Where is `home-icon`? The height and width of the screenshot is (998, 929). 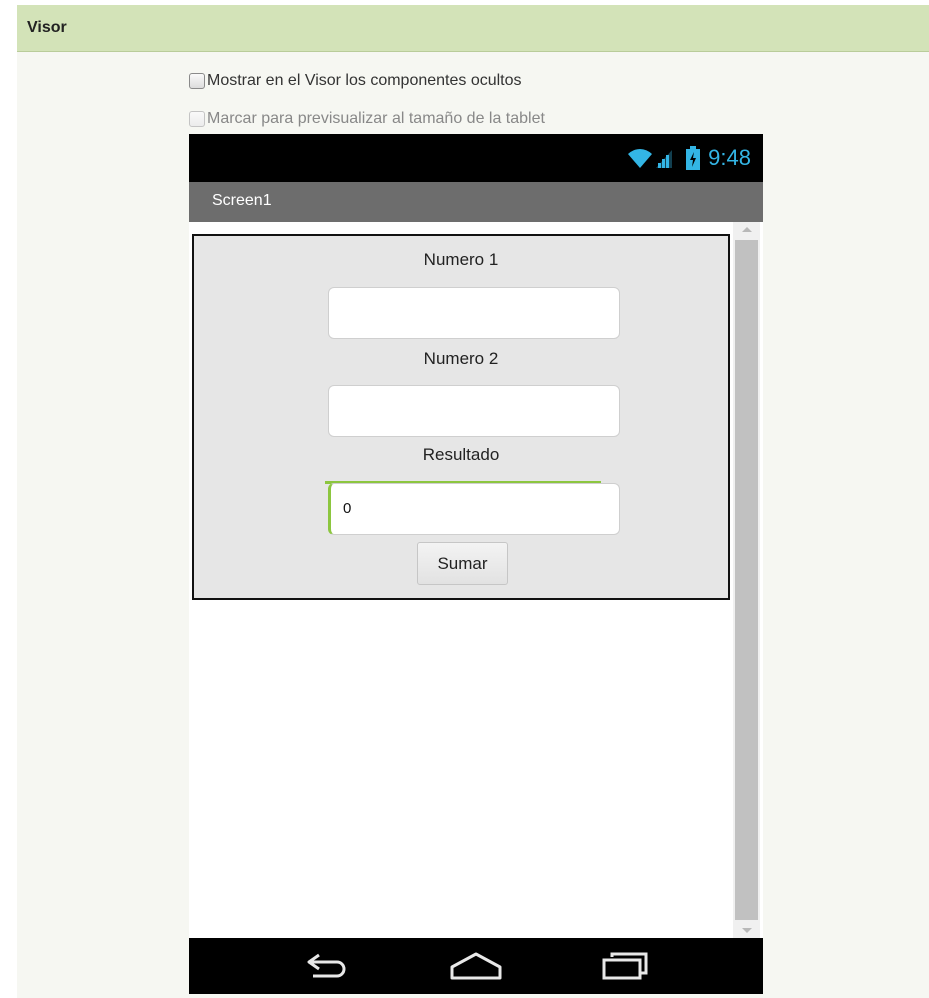 home-icon is located at coordinates (476, 966).